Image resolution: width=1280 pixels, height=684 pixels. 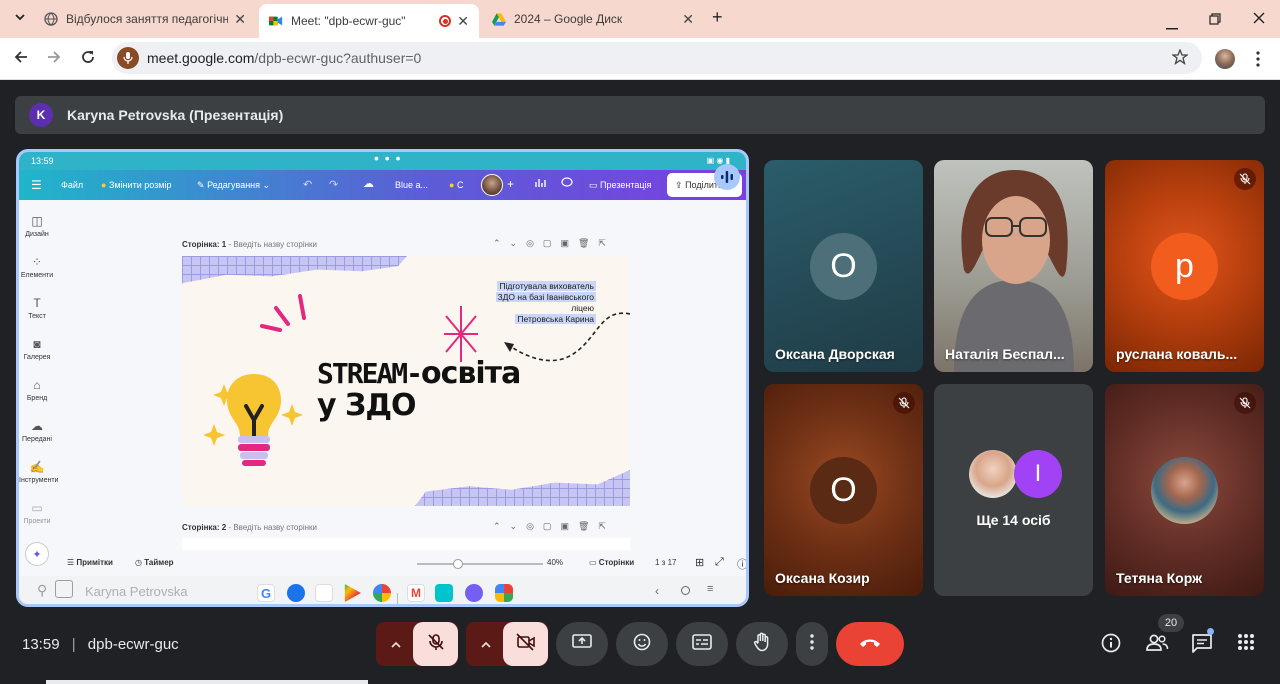 What do you see at coordinates (233, 185) in the screenshot?
I see `editing-dropdown: ✎ Редагування ⌄` at bounding box center [233, 185].